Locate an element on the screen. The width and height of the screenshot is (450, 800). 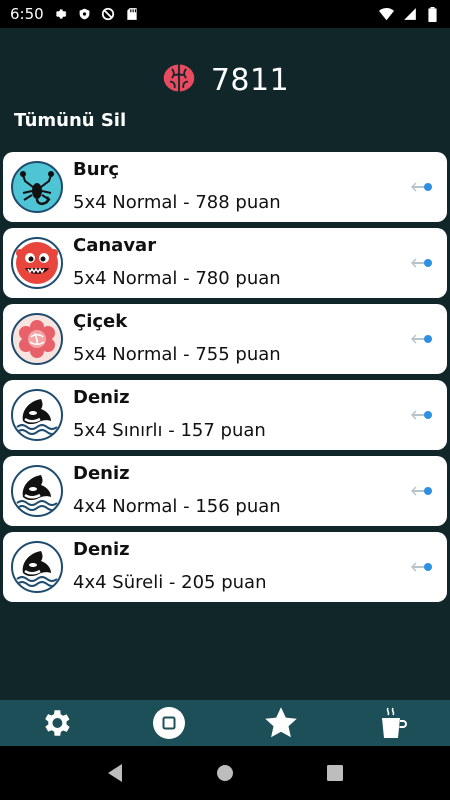
record-detail: 5x4 Normal - 788 puan is located at coordinates (177, 202).